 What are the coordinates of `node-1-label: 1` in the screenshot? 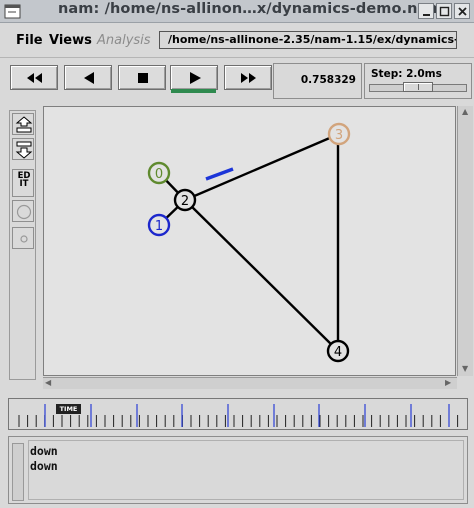 It's located at (159, 226).